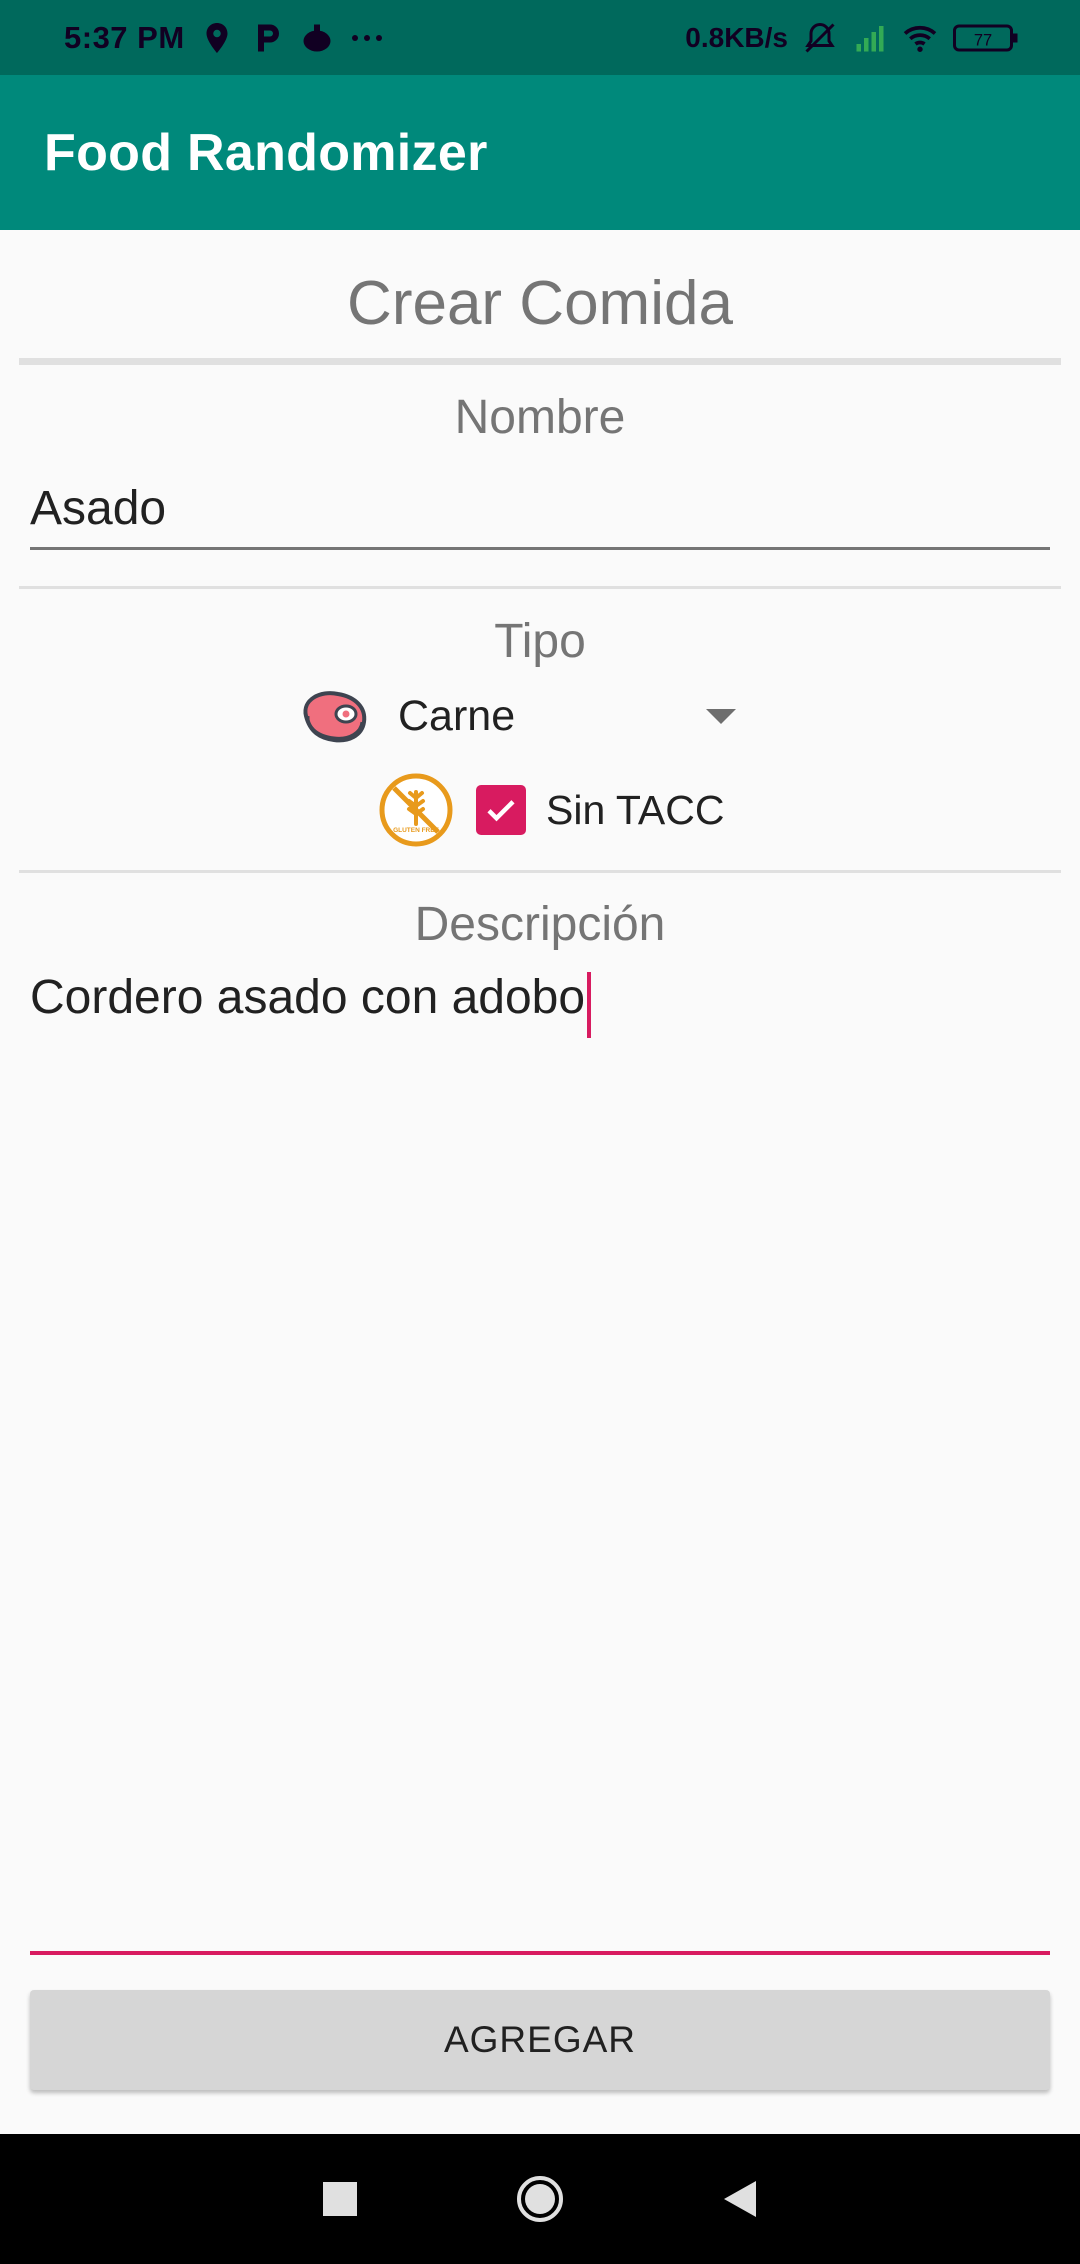 This screenshot has width=1080, height=2264. What do you see at coordinates (217, 38) in the screenshot?
I see `location-icon` at bounding box center [217, 38].